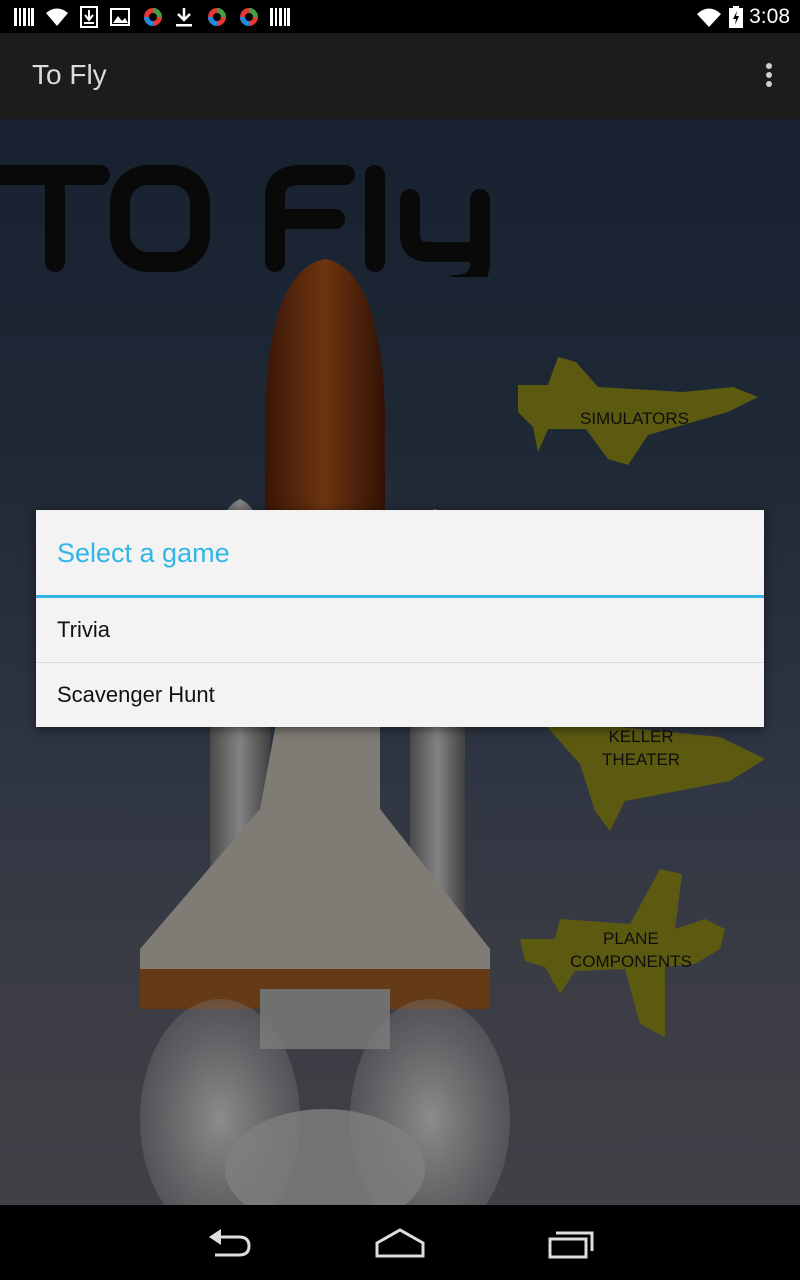  What do you see at coordinates (769, 16) in the screenshot?
I see `clock: 3:08` at bounding box center [769, 16].